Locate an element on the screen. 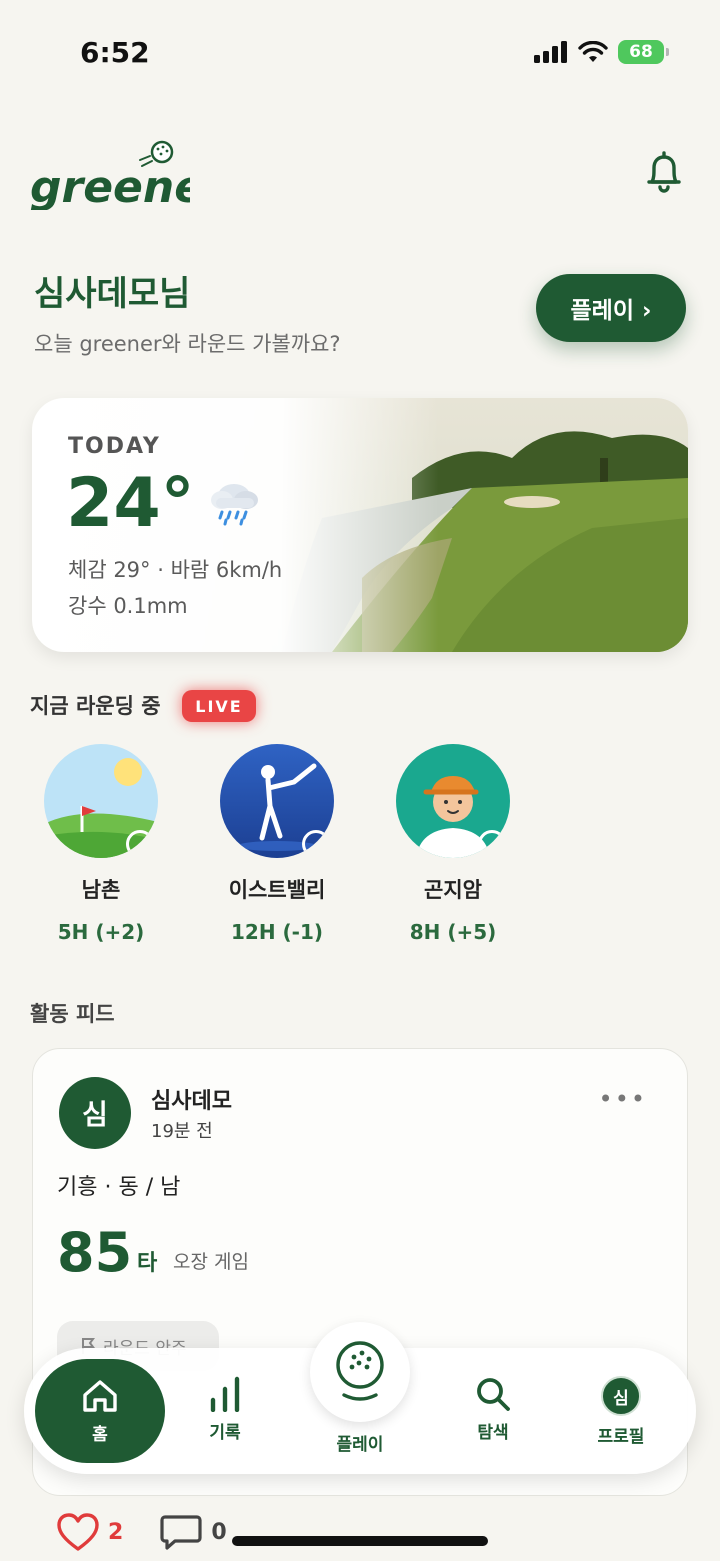  bottom-tab-bar: 홈 기록 플레이 탐색 심 프로필 is located at coordinates (360, 1398).